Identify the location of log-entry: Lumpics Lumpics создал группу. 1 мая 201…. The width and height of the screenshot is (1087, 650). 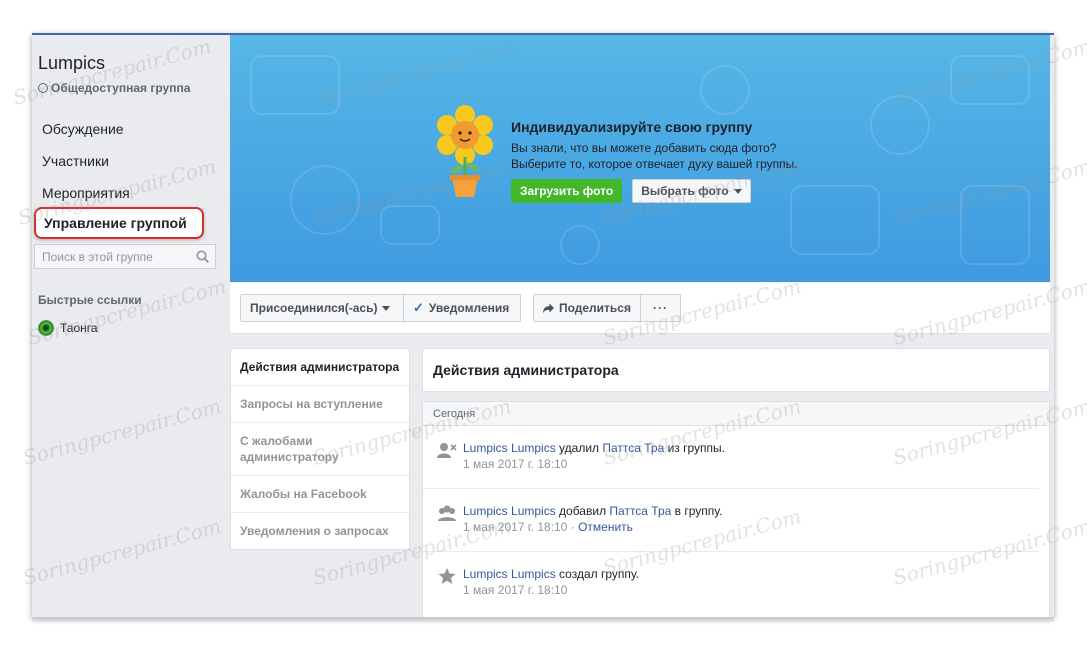
(731, 583).